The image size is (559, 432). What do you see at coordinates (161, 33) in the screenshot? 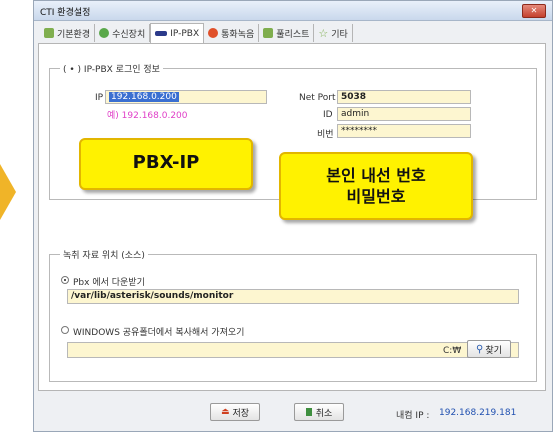
I see `pbx-icon` at bounding box center [161, 33].